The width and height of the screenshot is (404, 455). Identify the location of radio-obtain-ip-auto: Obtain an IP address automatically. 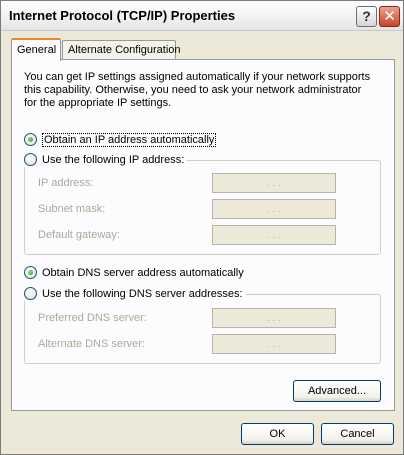
(120, 139).